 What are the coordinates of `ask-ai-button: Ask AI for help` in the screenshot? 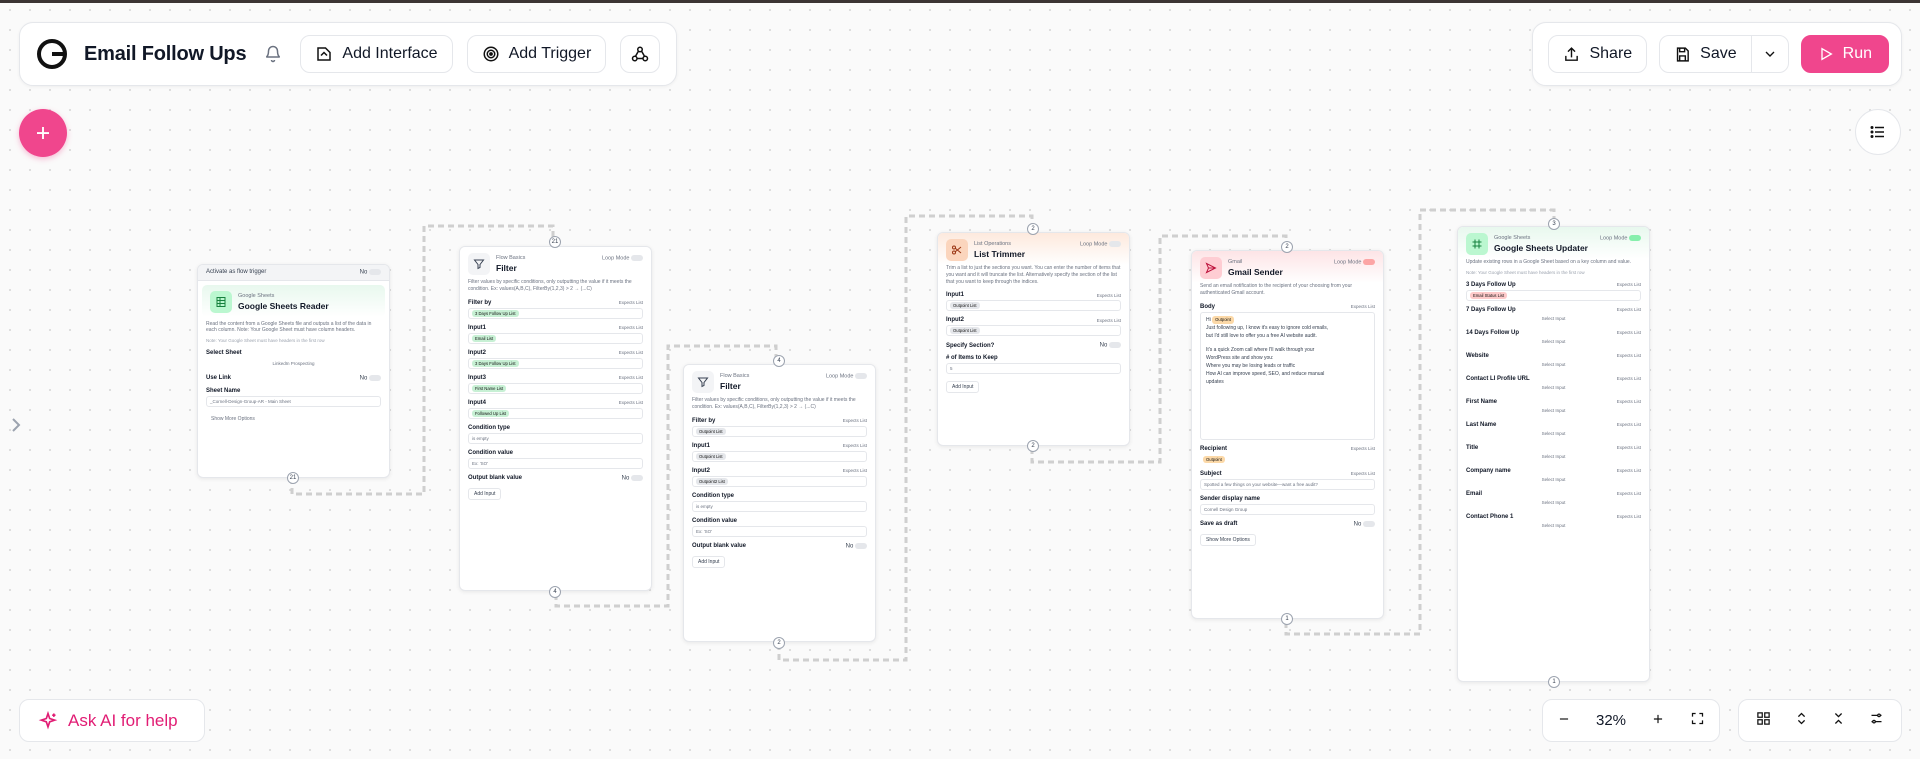 It's located at (112, 720).